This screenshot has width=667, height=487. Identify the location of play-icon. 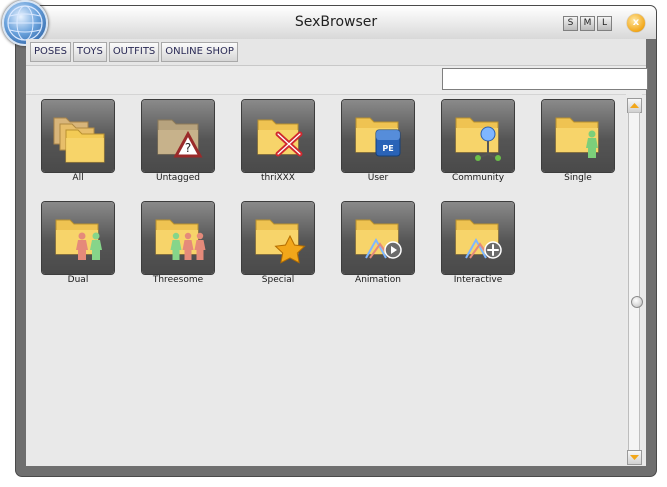
(378, 239).